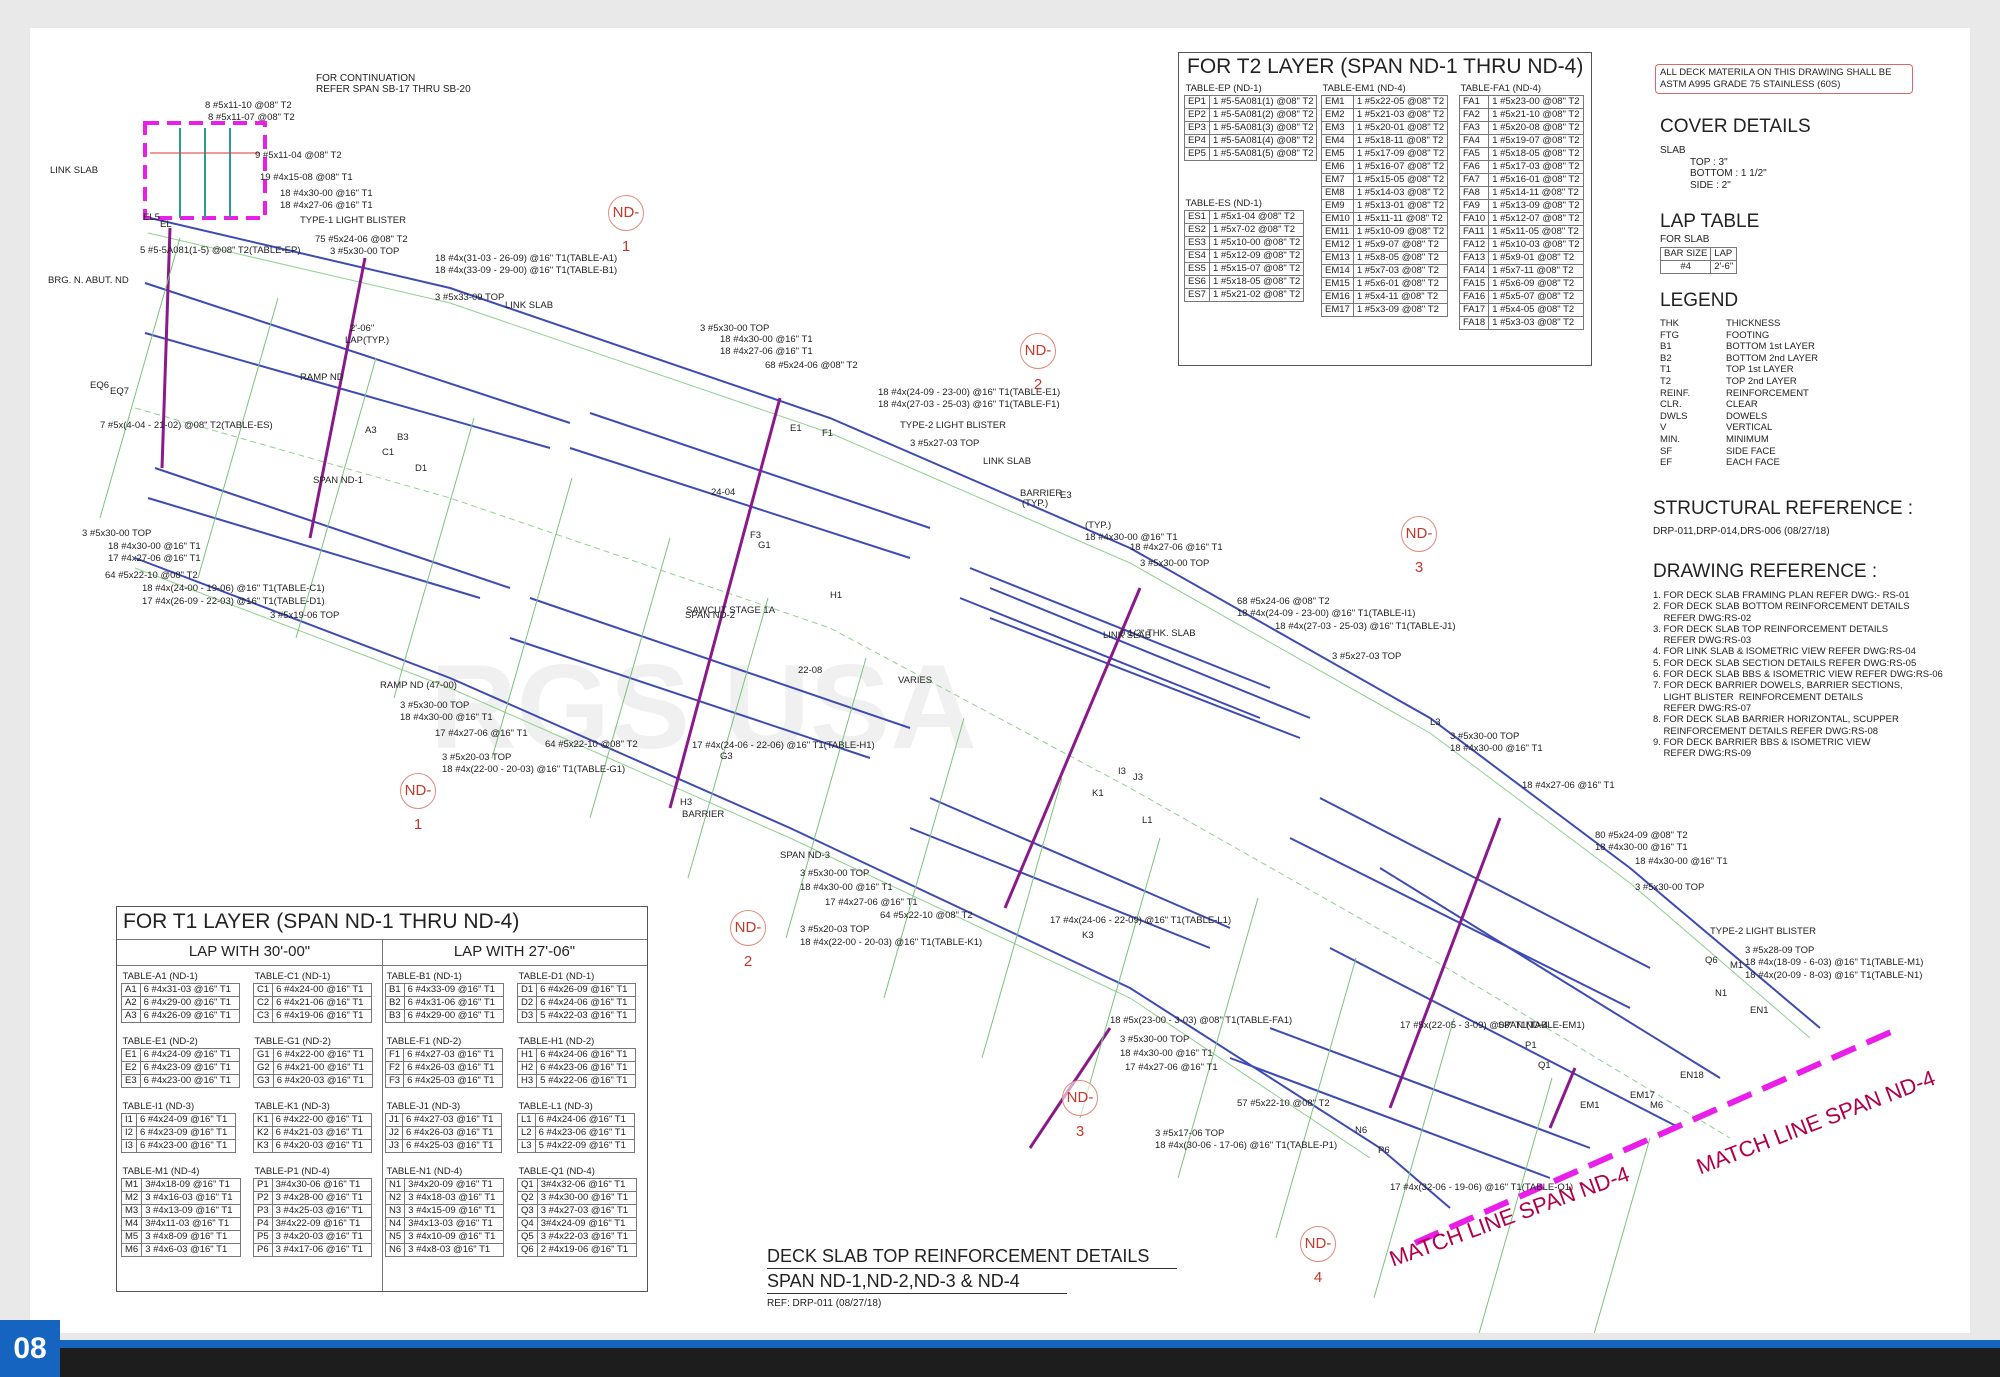 Image resolution: width=2000 pixels, height=1377 pixels. What do you see at coordinates (1400, 154) in the screenshot?
I see `bar-spec: 1 #5x17-09 @08" T2` at bounding box center [1400, 154].